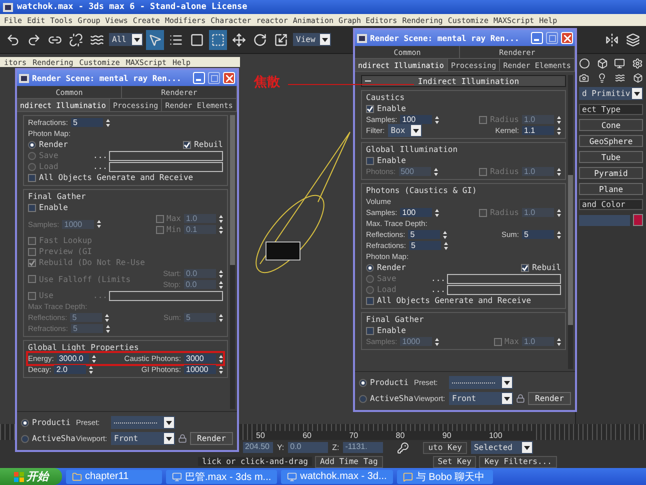  What do you see at coordinates (368, 81) in the screenshot?
I see `collapse-icon` at bounding box center [368, 81].